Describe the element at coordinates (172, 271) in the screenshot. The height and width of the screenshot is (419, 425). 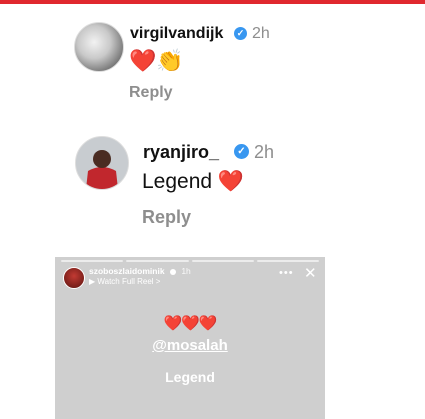
I see `verified-badge-icon` at that location.